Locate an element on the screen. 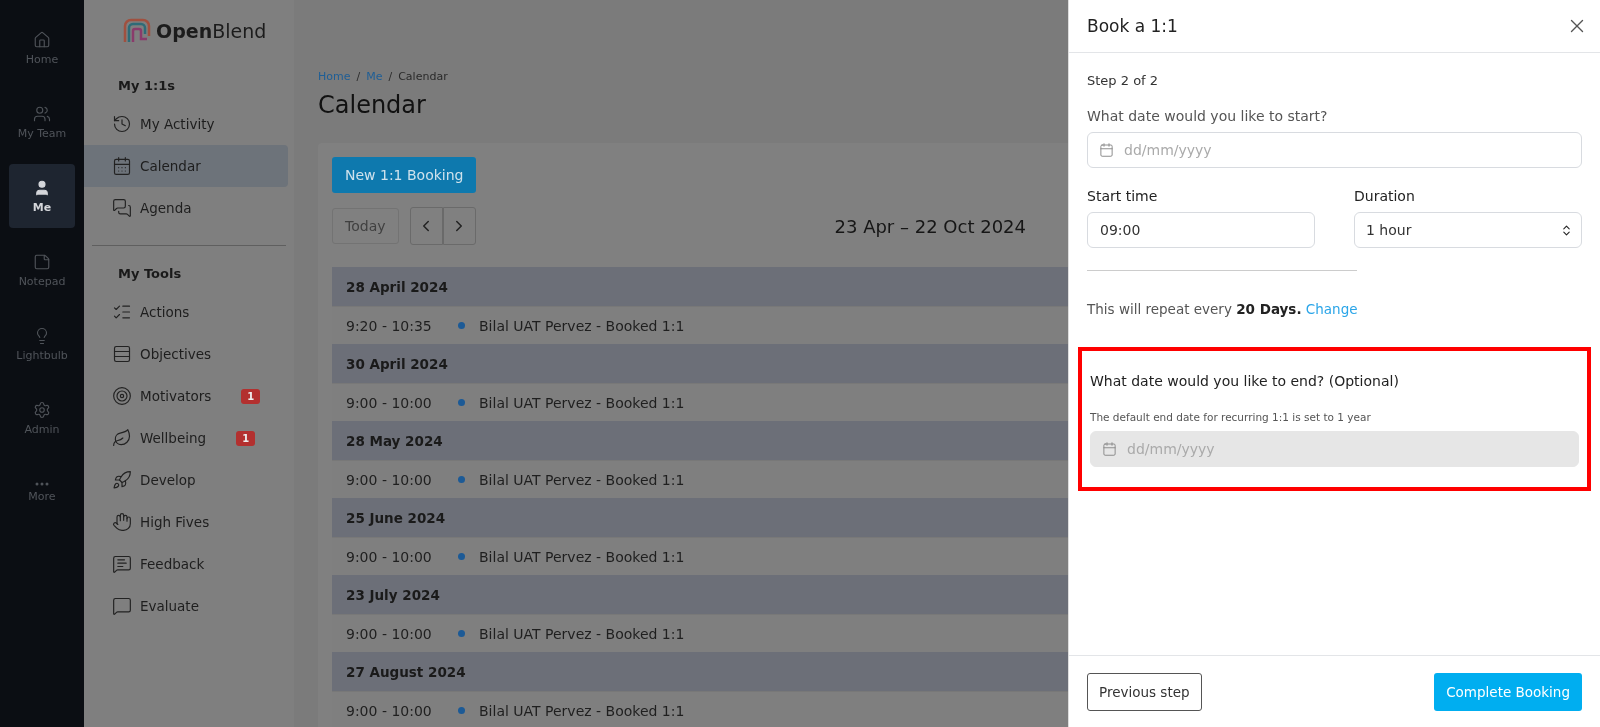 The image size is (1600, 727). new-booking-button: New 1:1 Booking is located at coordinates (404, 175).